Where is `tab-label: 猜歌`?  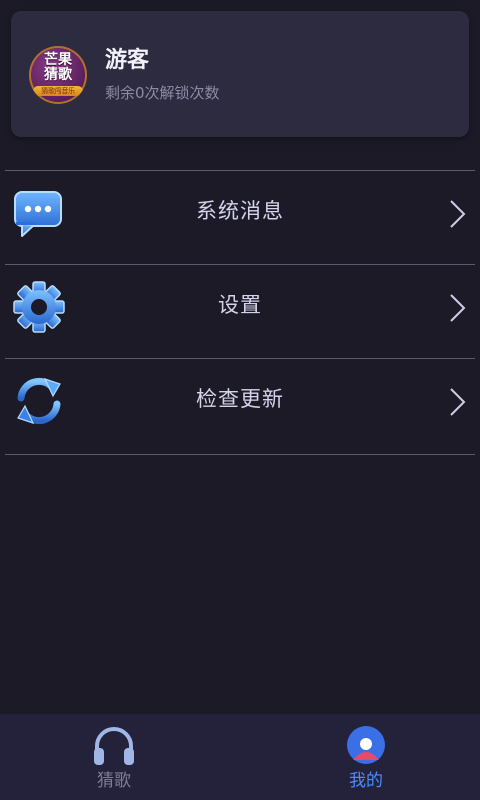
tab-label: 猜歌 is located at coordinates (114, 781).